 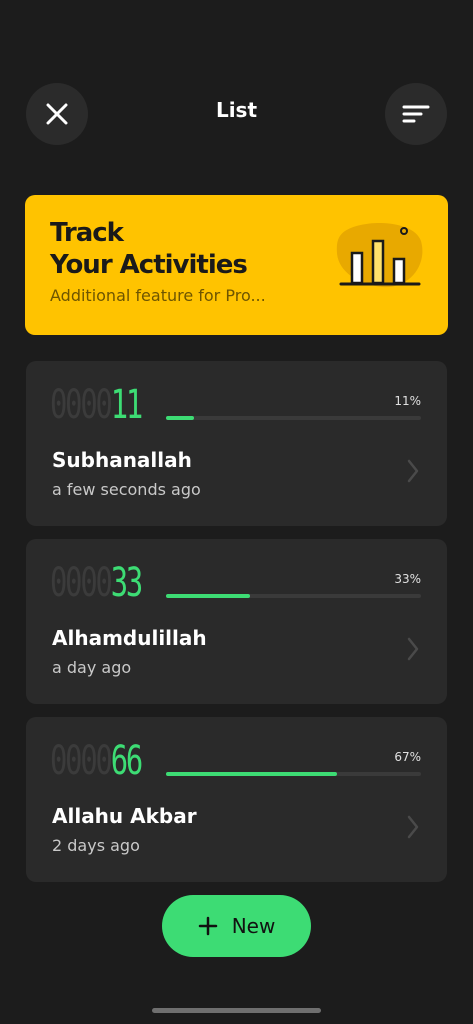 I want to click on plus-icon, so click(x=207, y=926).